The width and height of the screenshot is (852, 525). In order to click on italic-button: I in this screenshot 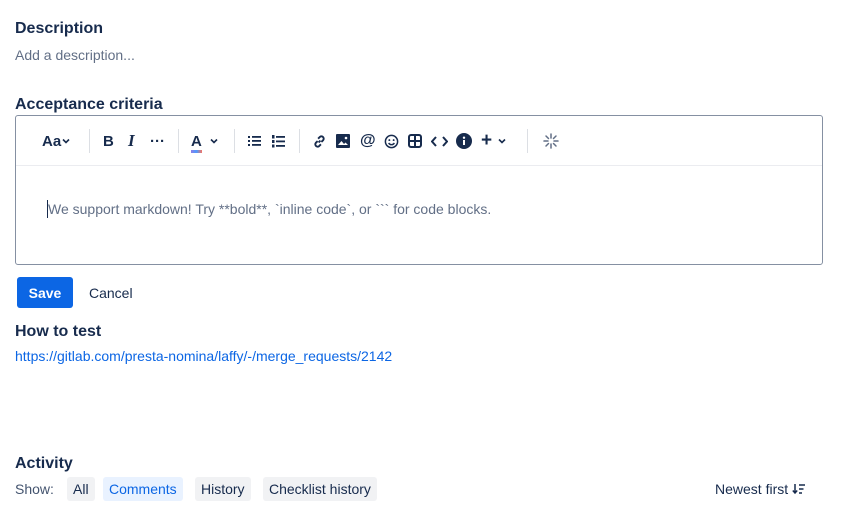, I will do `click(131, 141)`.